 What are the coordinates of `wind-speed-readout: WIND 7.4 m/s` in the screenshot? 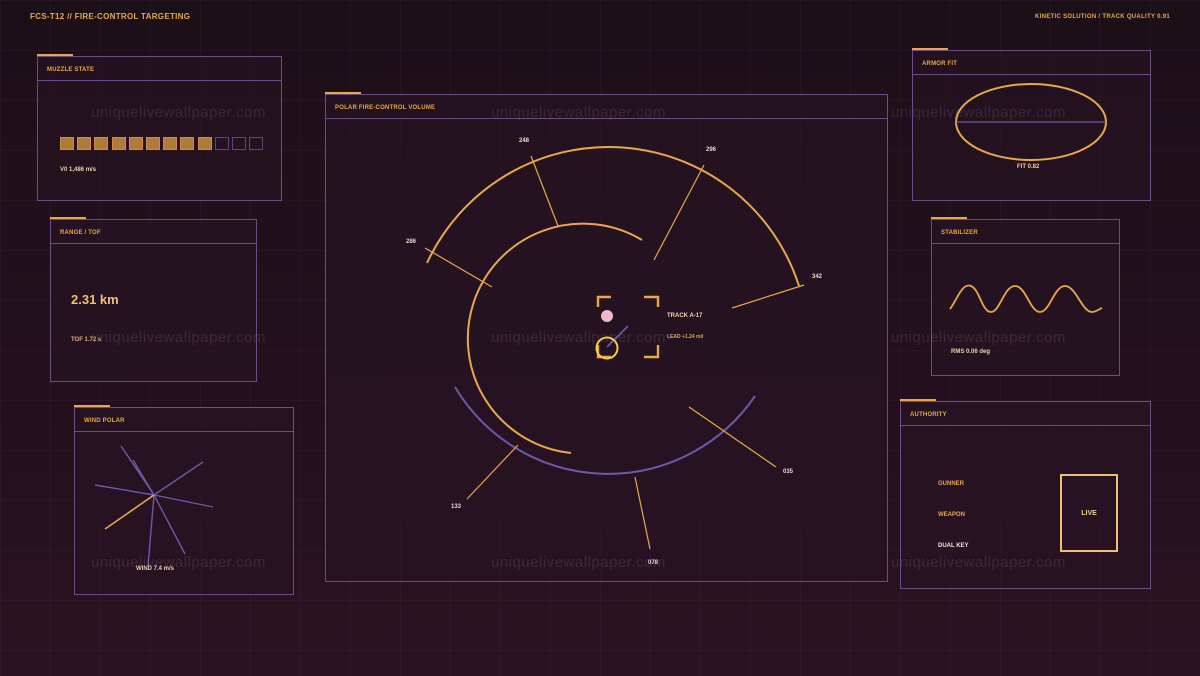 It's located at (155, 569).